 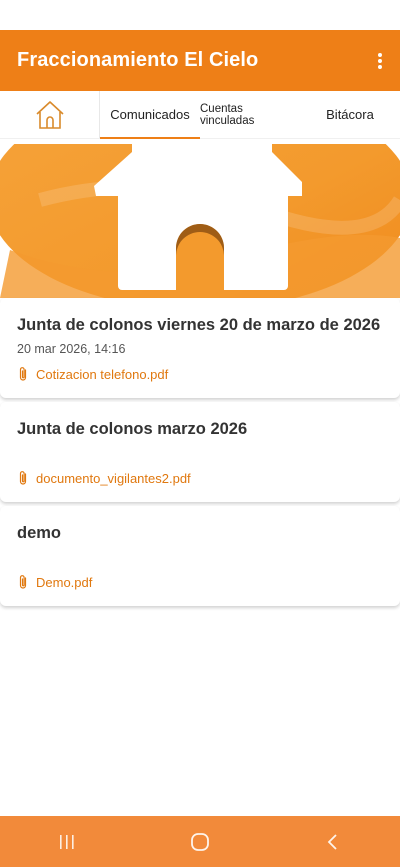 What do you see at coordinates (132, 429) in the screenshot?
I see `post-title: Junta de colonos marzo 2026` at bounding box center [132, 429].